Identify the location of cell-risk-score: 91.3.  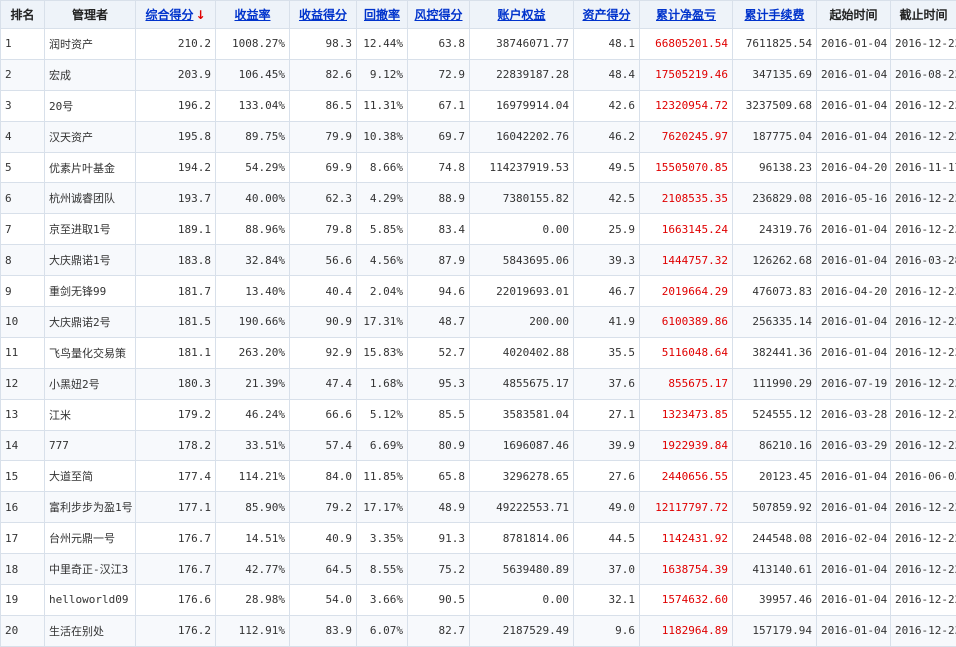
(439, 538).